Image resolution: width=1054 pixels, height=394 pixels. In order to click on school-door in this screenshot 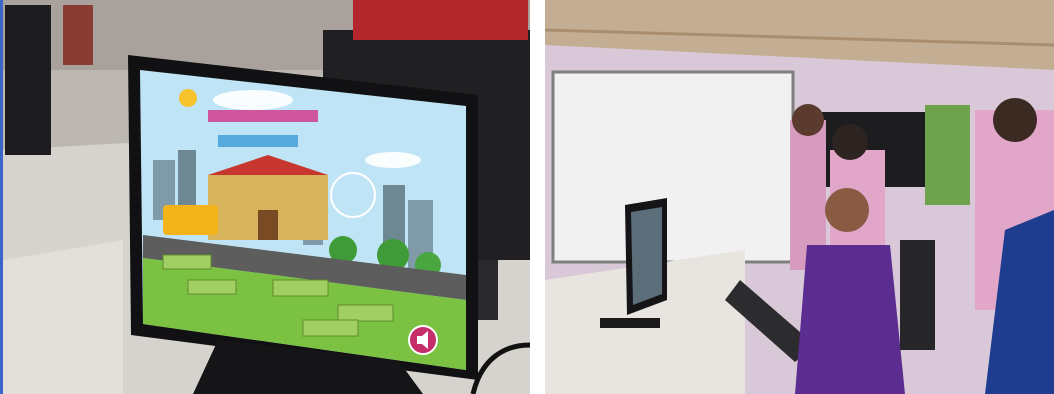, I will do `click(268, 225)`.